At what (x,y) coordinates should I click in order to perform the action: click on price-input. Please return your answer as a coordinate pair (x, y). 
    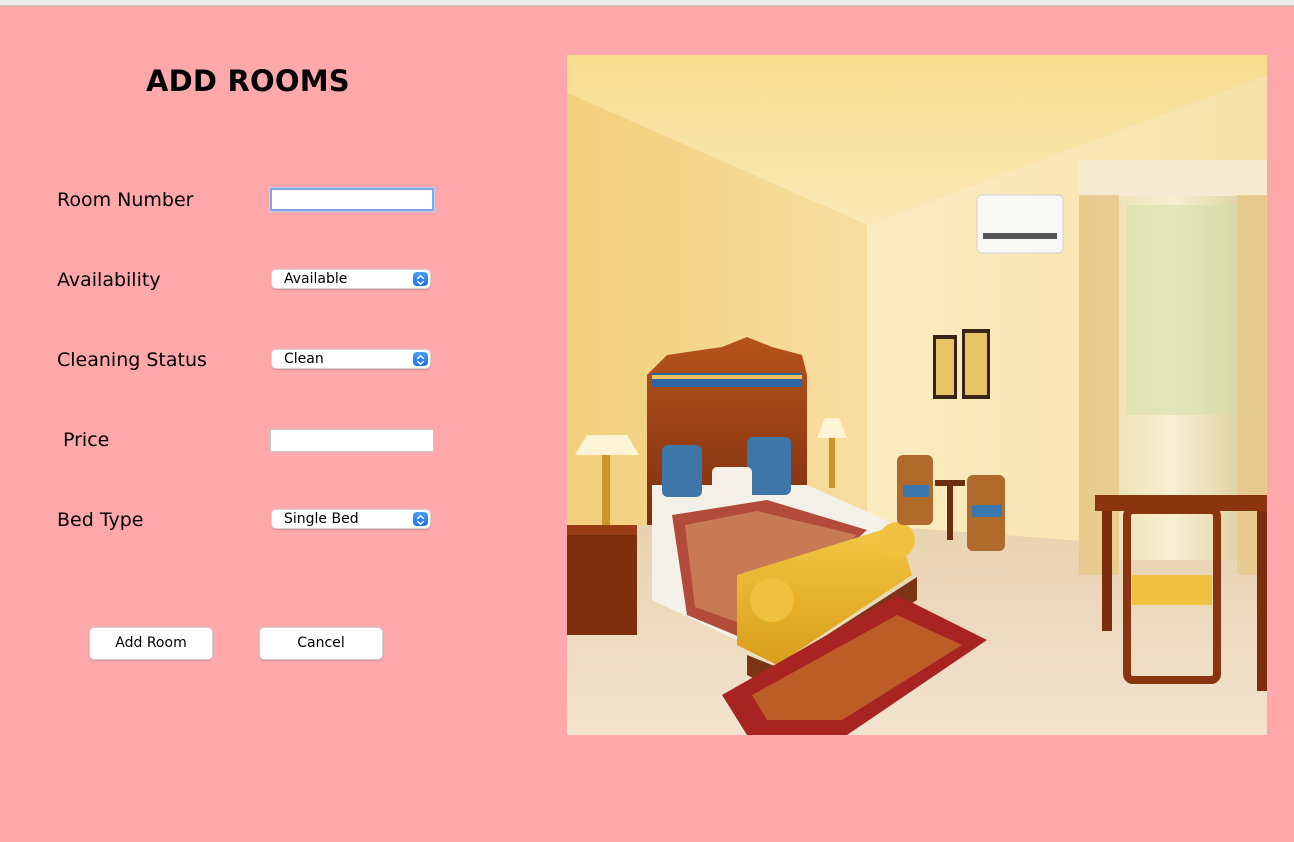
    Looking at the image, I should click on (352, 440).